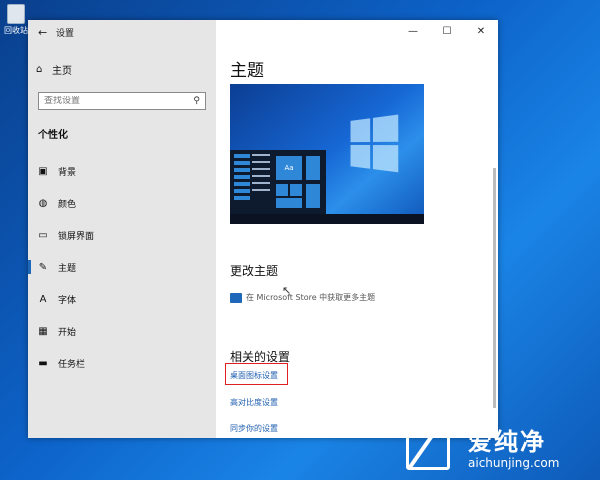  What do you see at coordinates (289, 168) in the screenshot?
I see `preview-tile: Aa` at bounding box center [289, 168].